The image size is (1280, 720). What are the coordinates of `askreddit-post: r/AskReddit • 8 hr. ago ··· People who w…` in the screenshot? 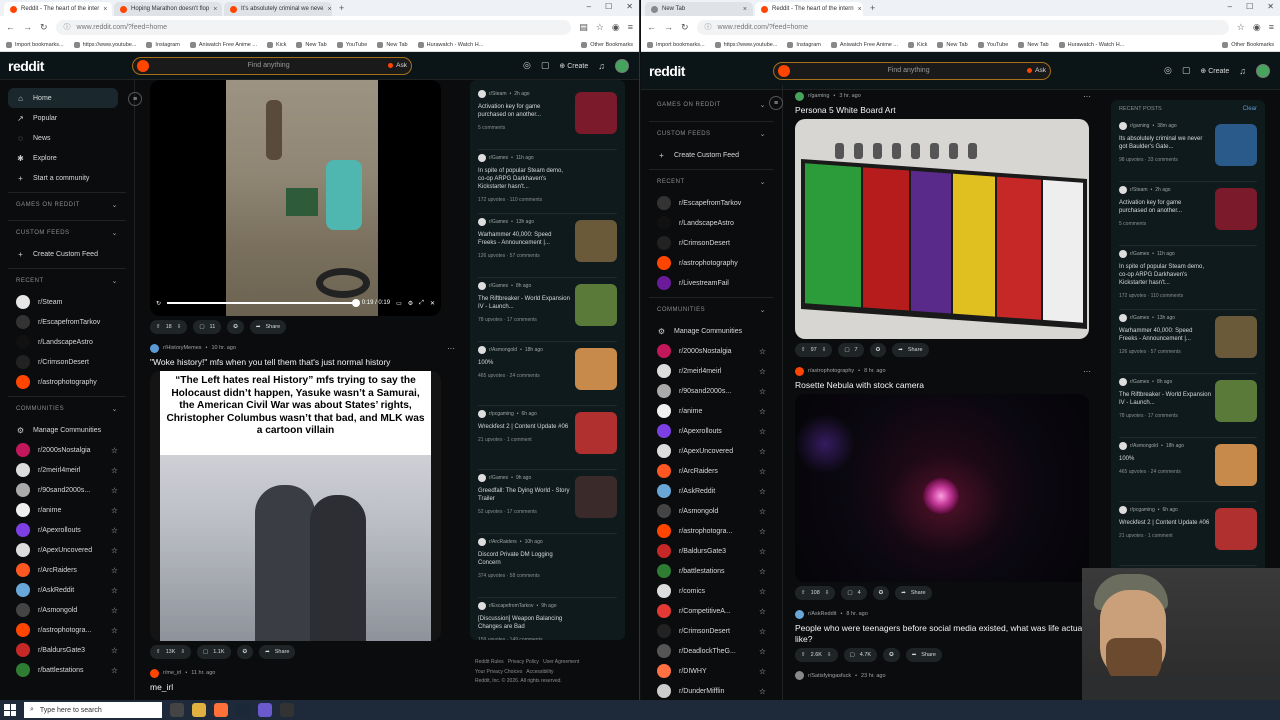 It's located at (943, 635).